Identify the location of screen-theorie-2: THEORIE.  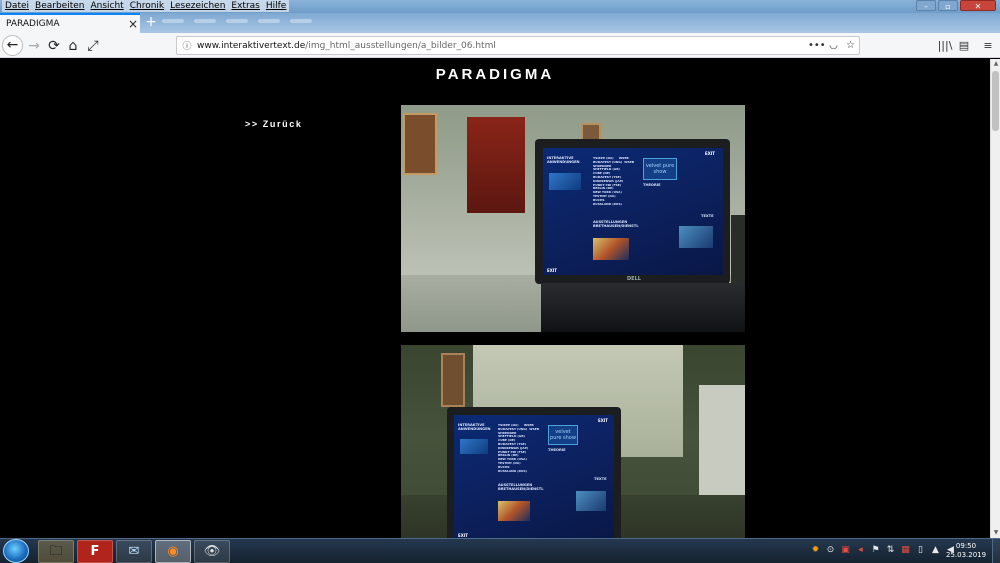
(557, 450).